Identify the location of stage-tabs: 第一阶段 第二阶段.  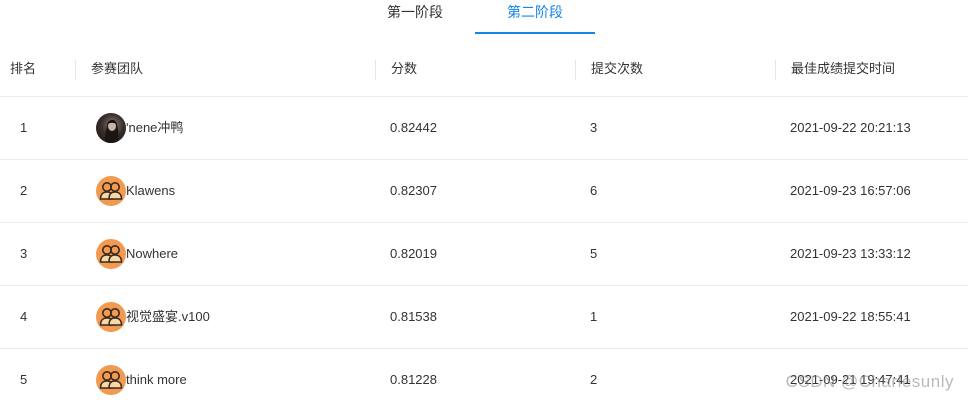
(484, 17).